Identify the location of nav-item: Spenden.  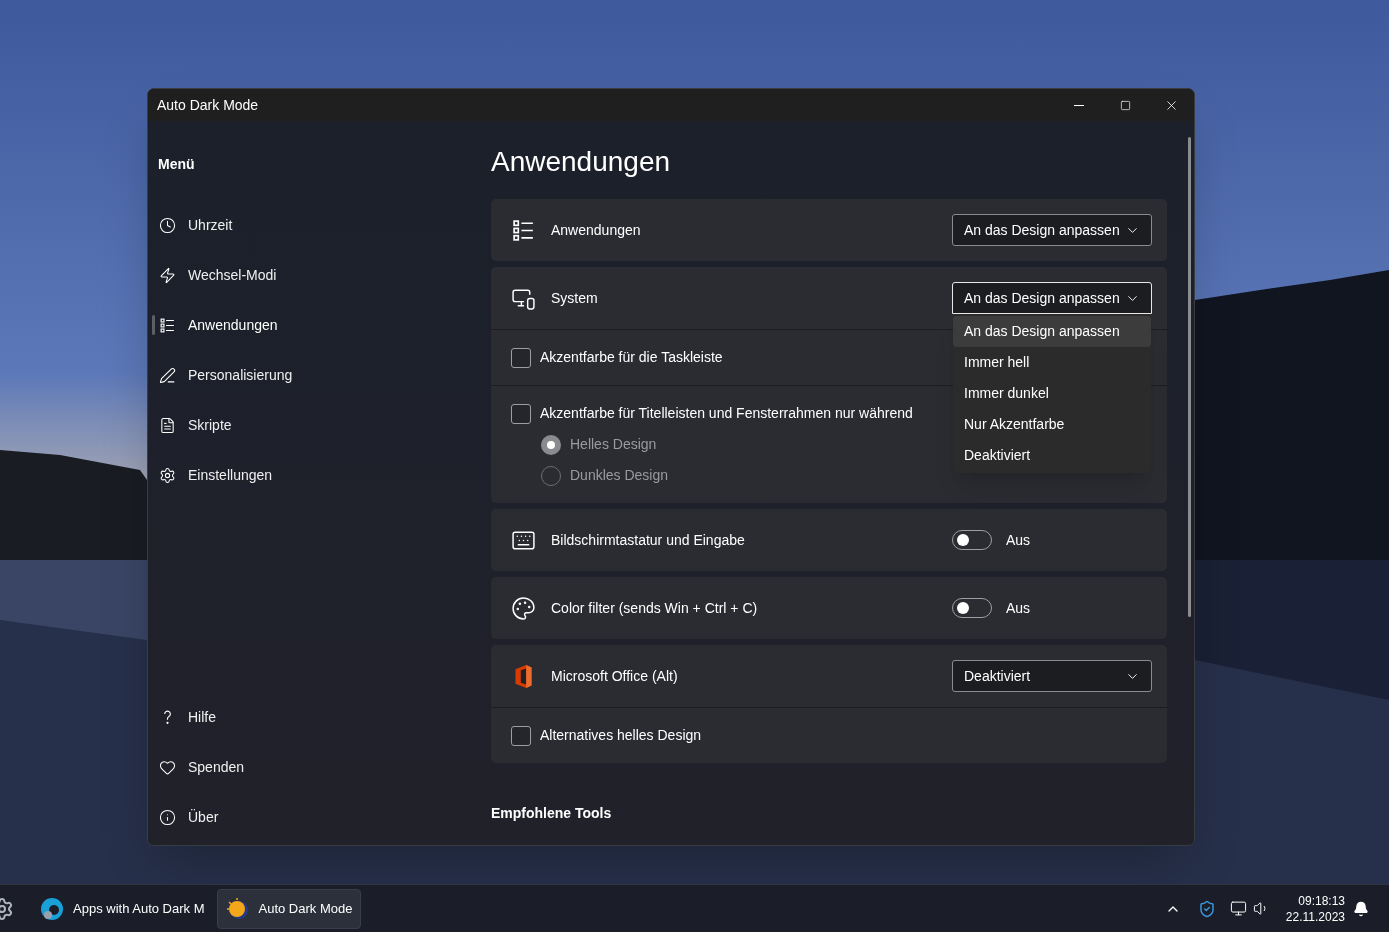
(216, 767).